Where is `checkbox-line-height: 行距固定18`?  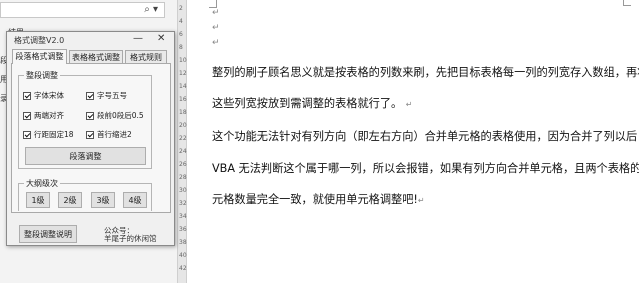
checkbox-line-height: 行距固定18 is located at coordinates (48, 134).